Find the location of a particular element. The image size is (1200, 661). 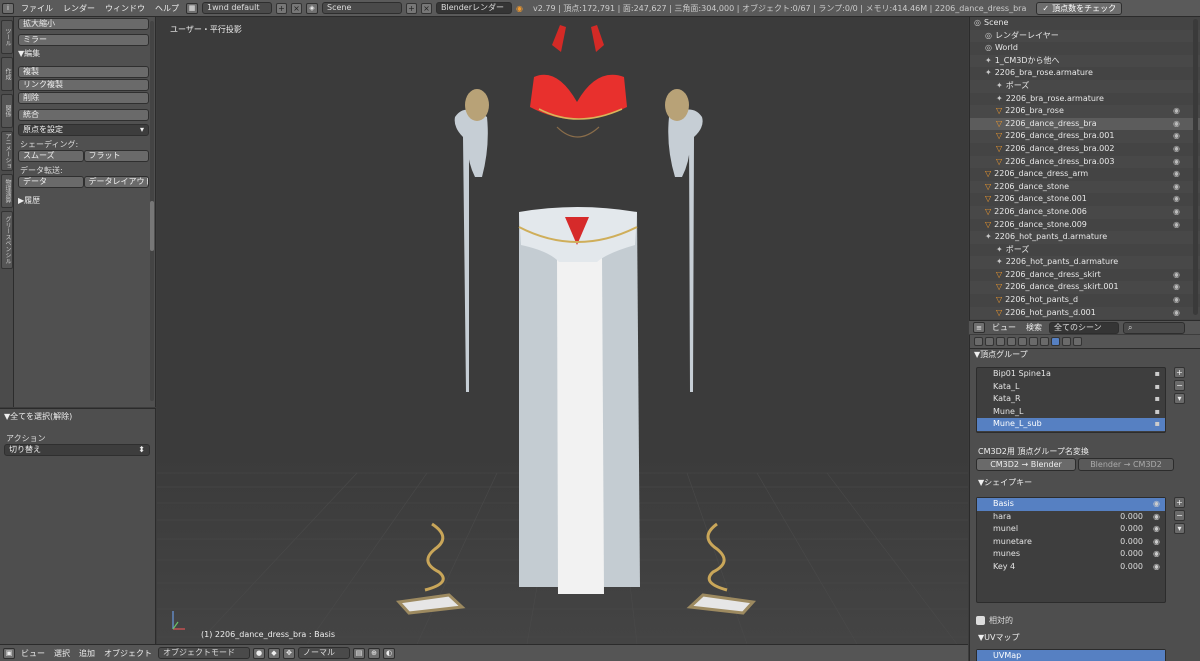

left-arm-sleeve is located at coordinates (471, 251).